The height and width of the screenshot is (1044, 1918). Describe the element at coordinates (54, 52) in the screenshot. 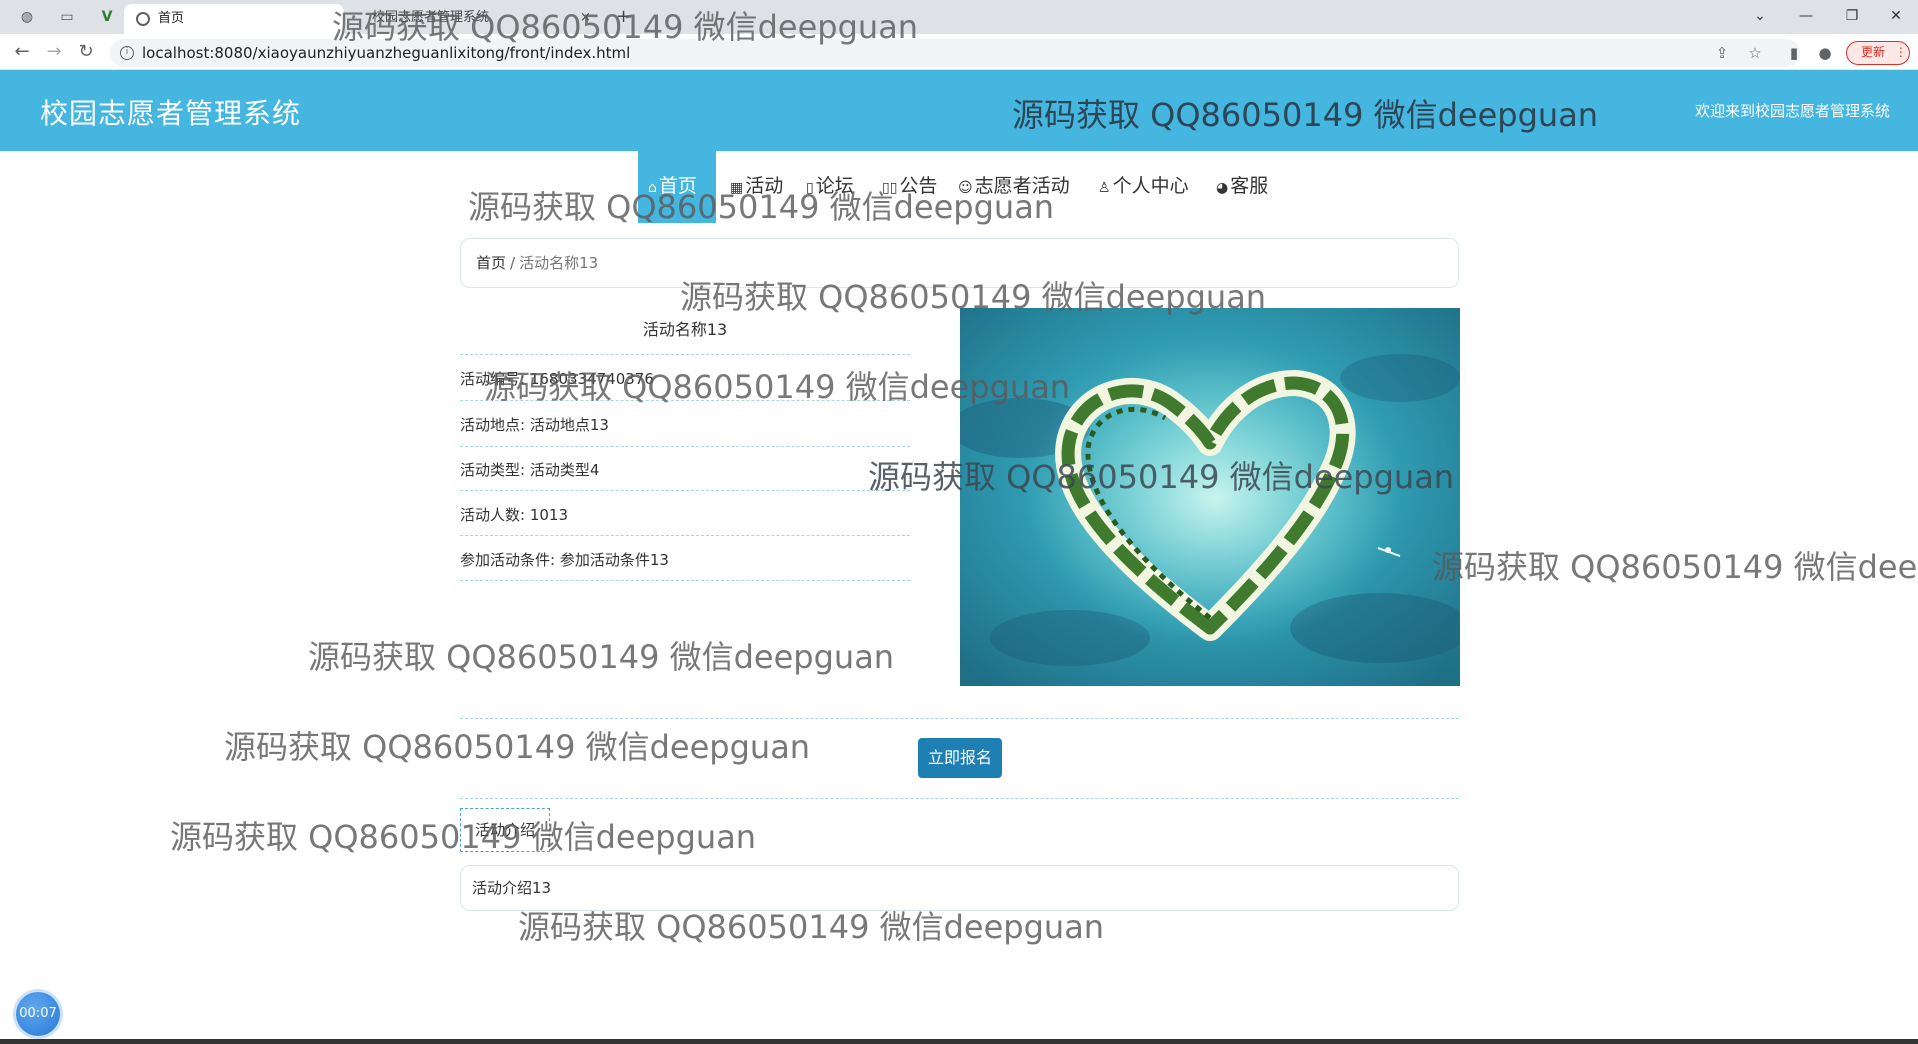

I see `forward-icon: →` at that location.